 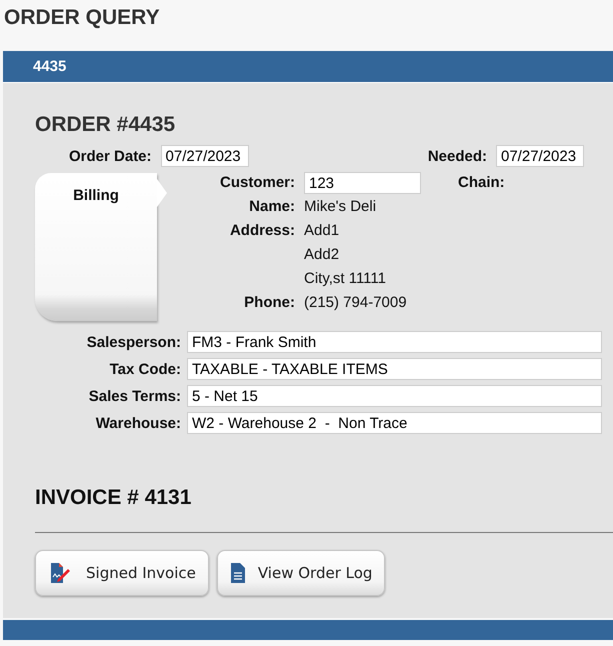 I want to click on field-label: Warehouse:, so click(x=138, y=423).